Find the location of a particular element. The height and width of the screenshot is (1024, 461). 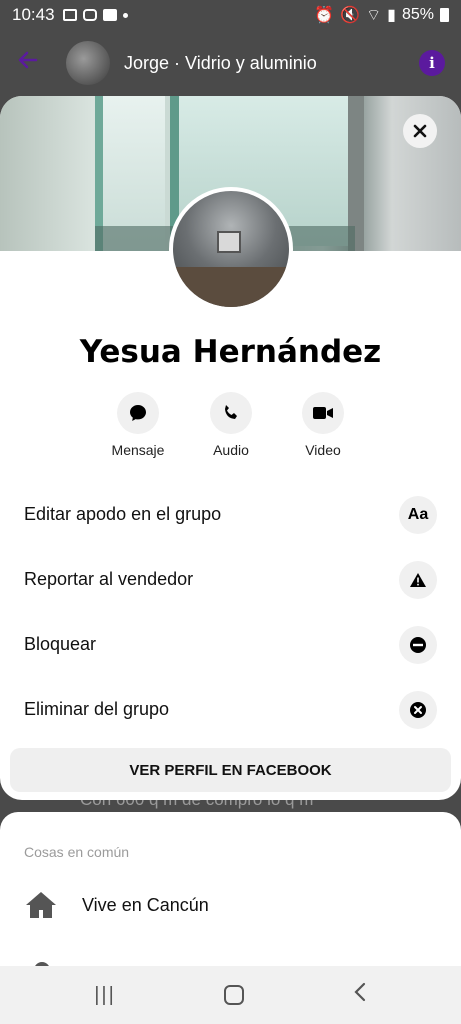

back-arrow-icon is located at coordinates (34, 63).